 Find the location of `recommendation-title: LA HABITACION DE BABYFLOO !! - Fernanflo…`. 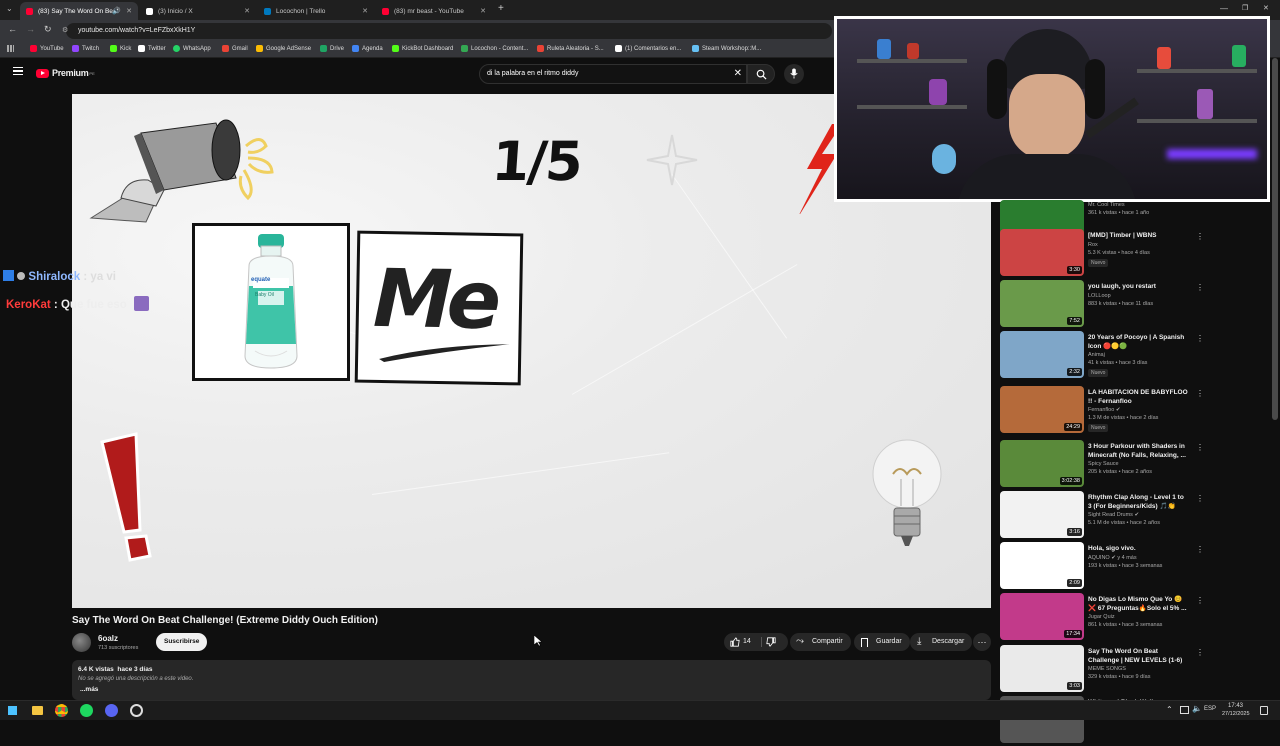

recommendation-title: LA HABITACION DE BABYFLOO !! - Fernanflo… is located at coordinates (1138, 397).